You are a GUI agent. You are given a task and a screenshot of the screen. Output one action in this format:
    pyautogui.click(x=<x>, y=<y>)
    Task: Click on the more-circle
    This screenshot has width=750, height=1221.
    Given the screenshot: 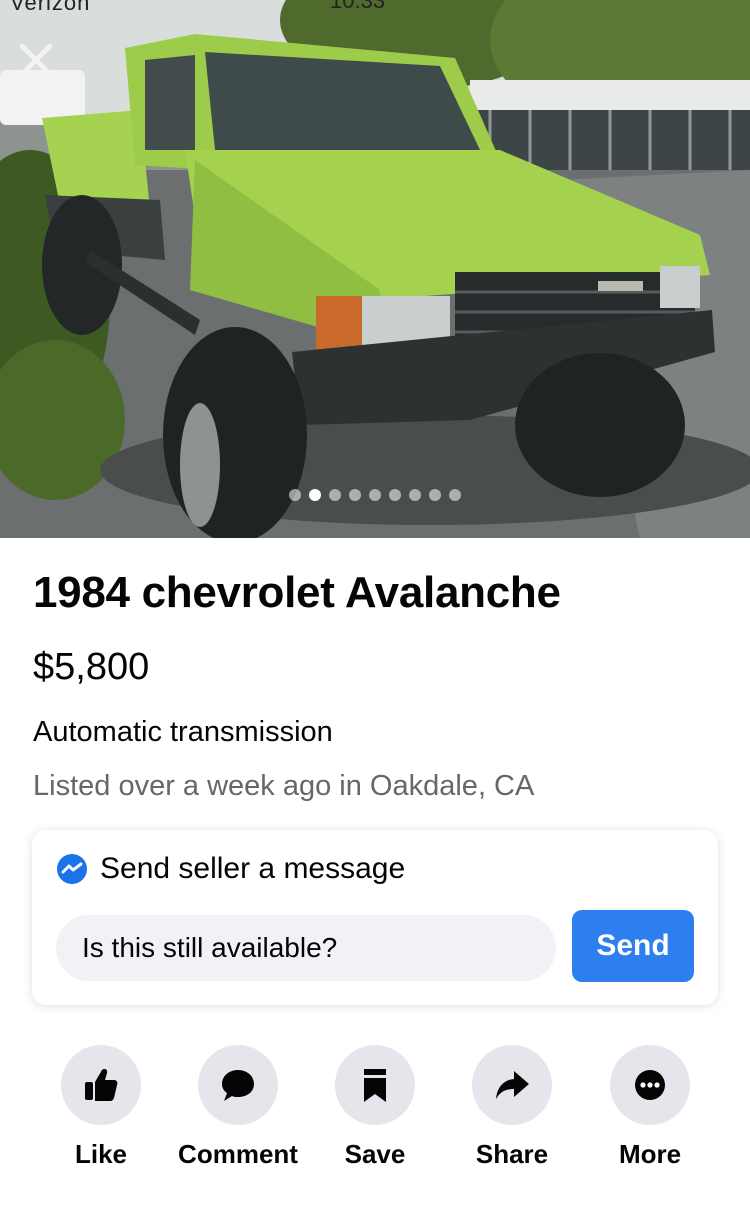 What is the action you would take?
    pyautogui.click(x=650, y=1085)
    